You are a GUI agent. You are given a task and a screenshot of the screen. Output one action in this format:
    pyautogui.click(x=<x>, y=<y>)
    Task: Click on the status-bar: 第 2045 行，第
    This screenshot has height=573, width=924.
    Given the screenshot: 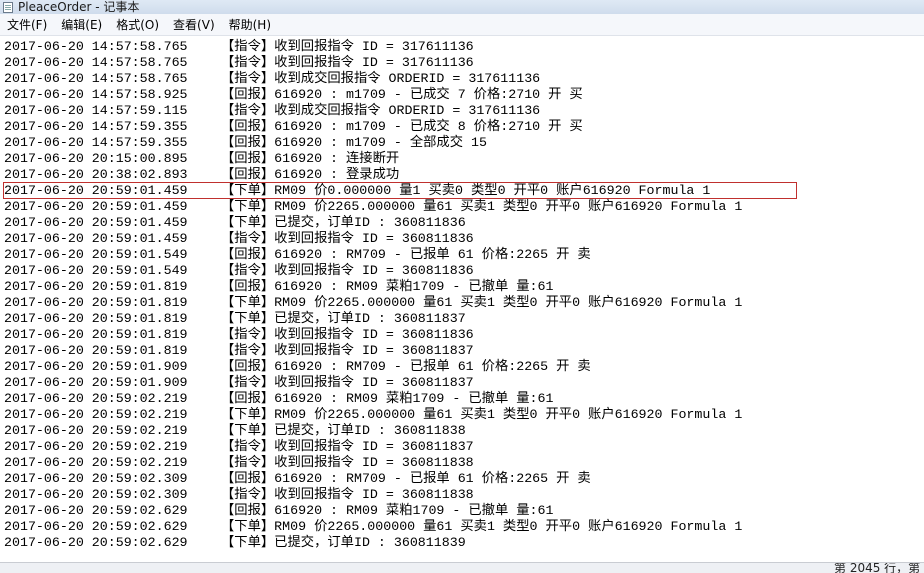 What is the action you would take?
    pyautogui.click(x=462, y=567)
    